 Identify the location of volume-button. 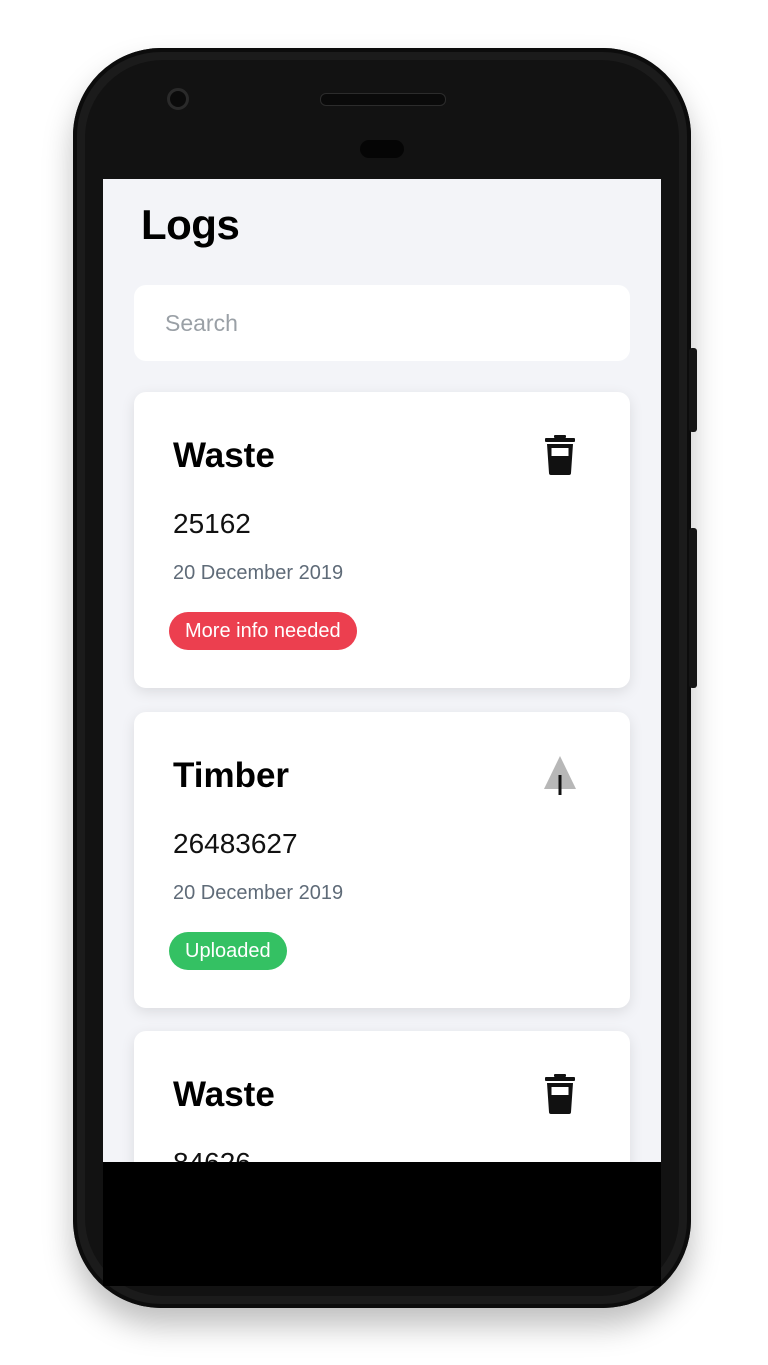
(693, 608).